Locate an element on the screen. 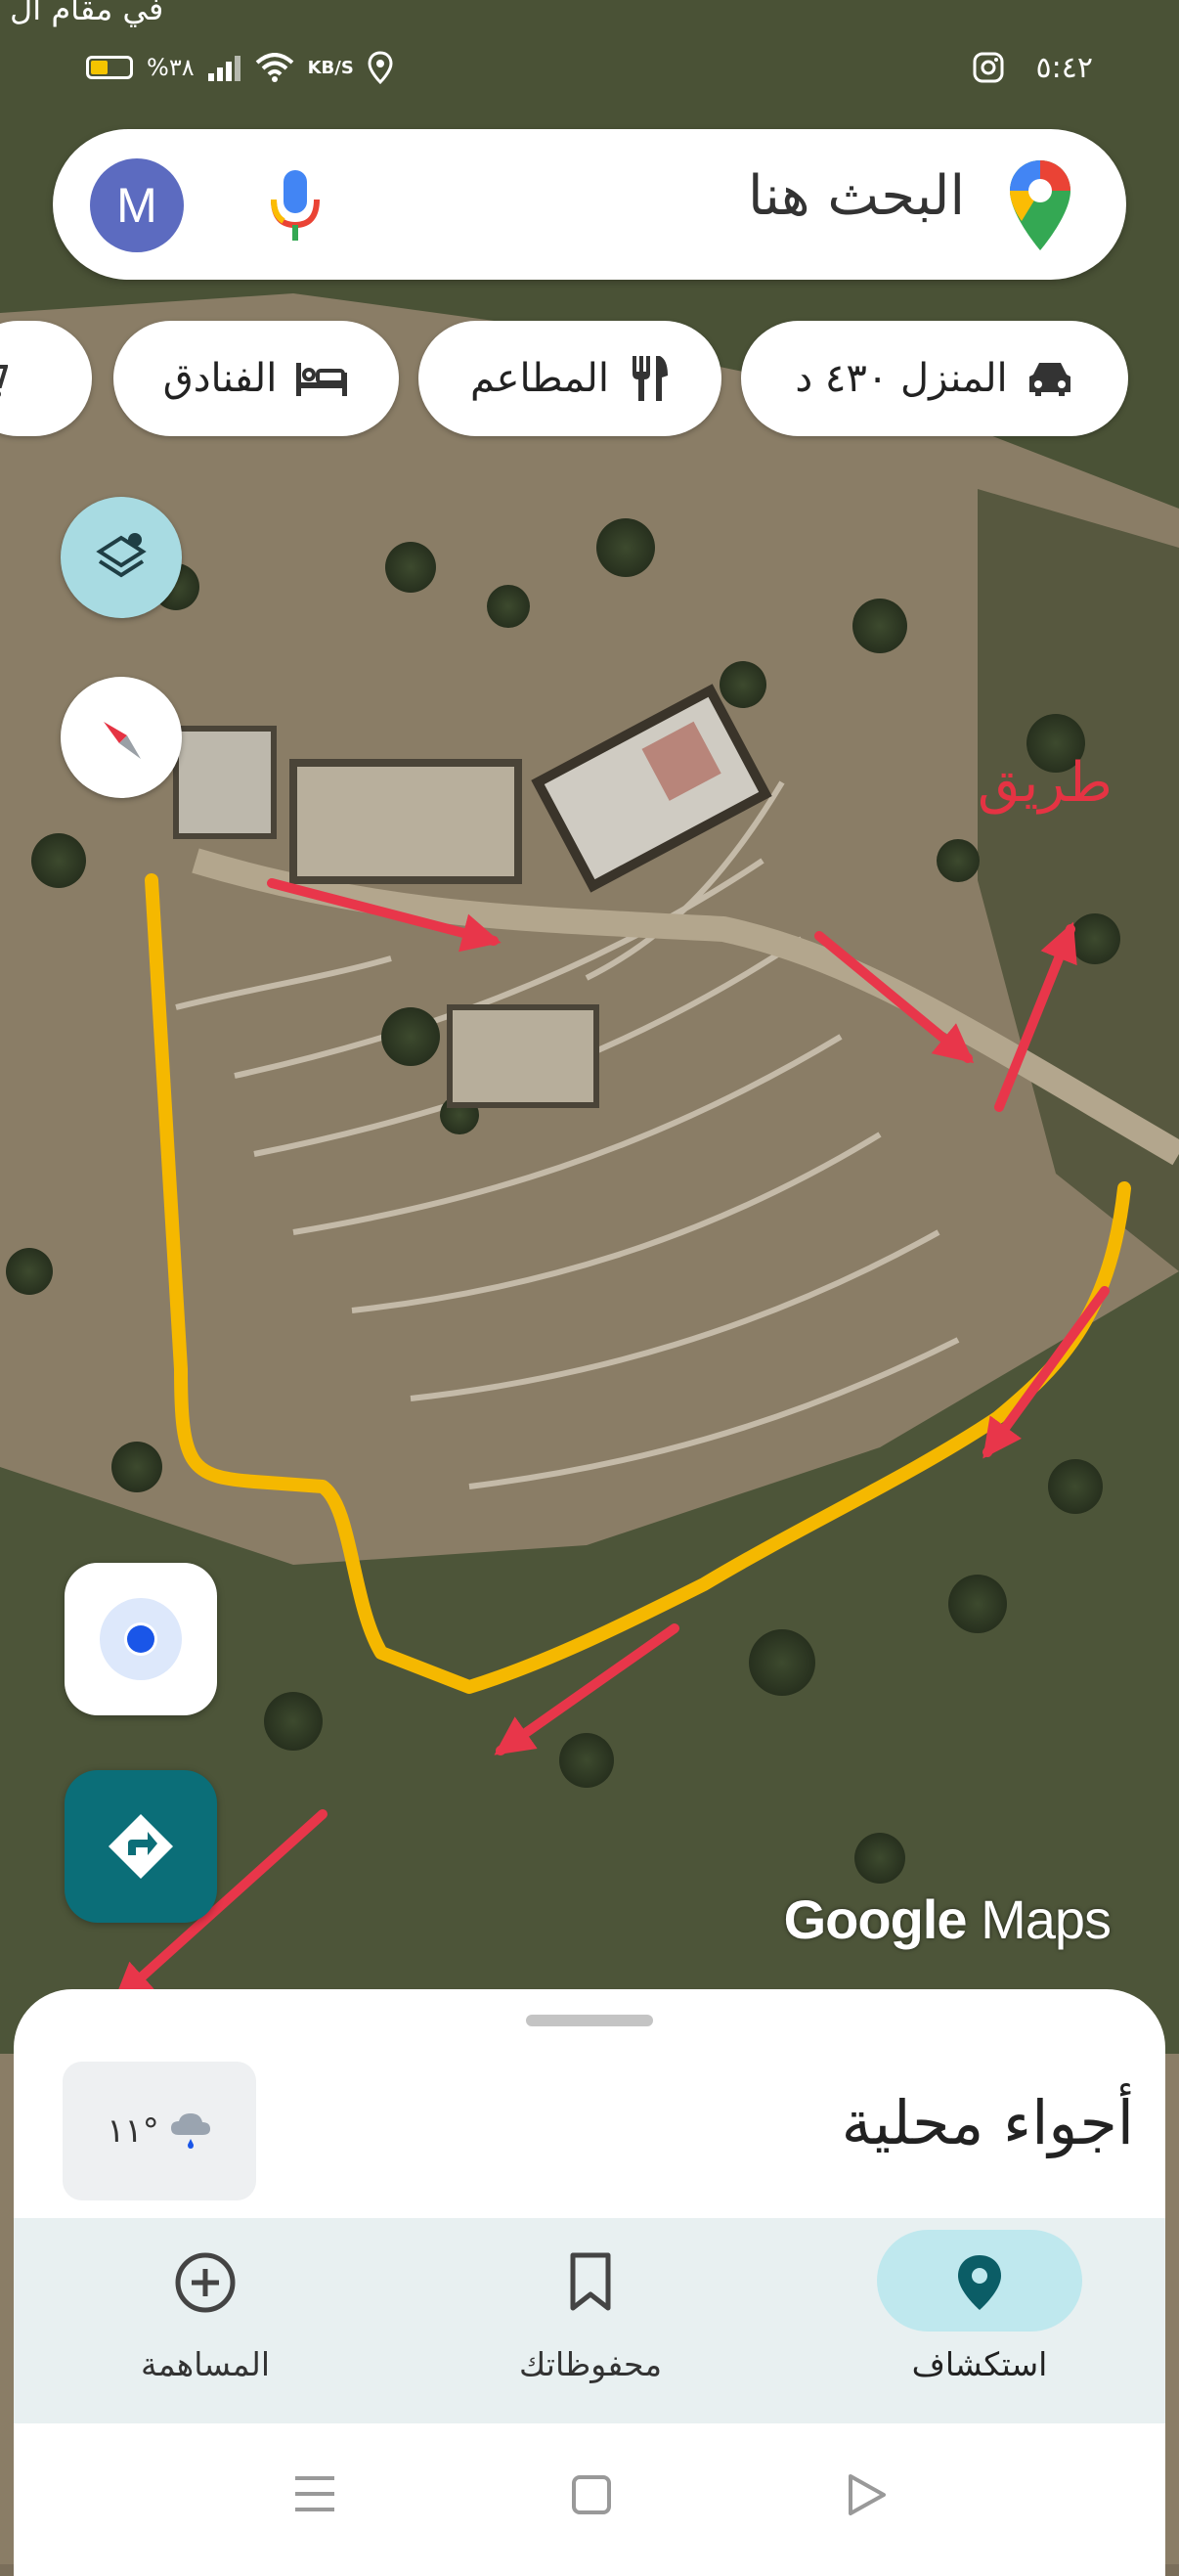  location-pin-icon is located at coordinates (979, 2282).